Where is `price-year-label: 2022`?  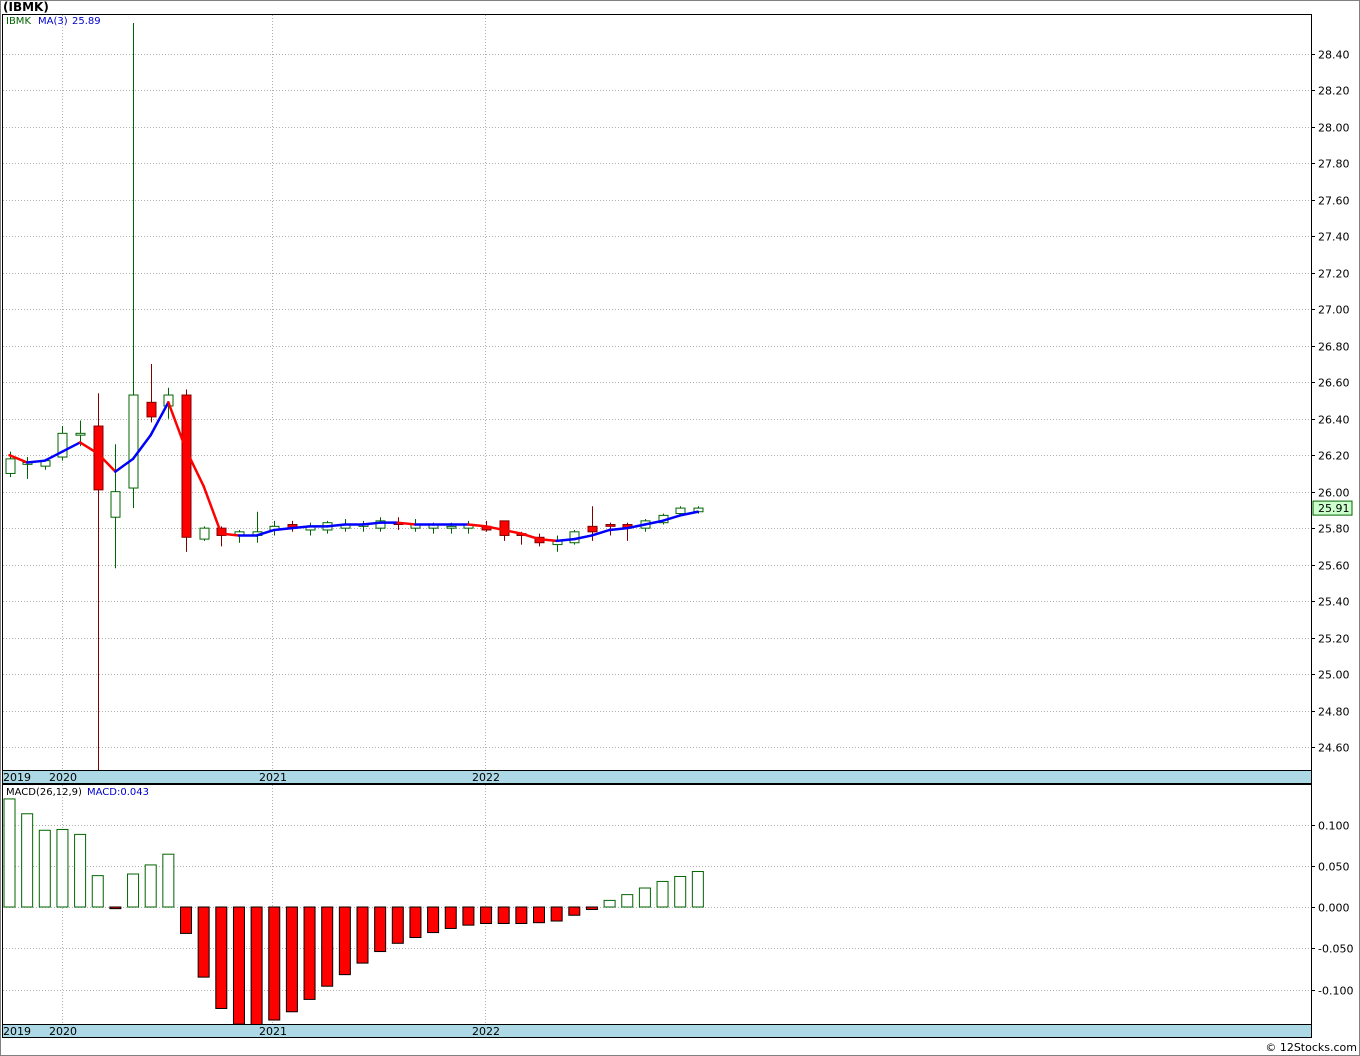 price-year-label: 2022 is located at coordinates (486, 777).